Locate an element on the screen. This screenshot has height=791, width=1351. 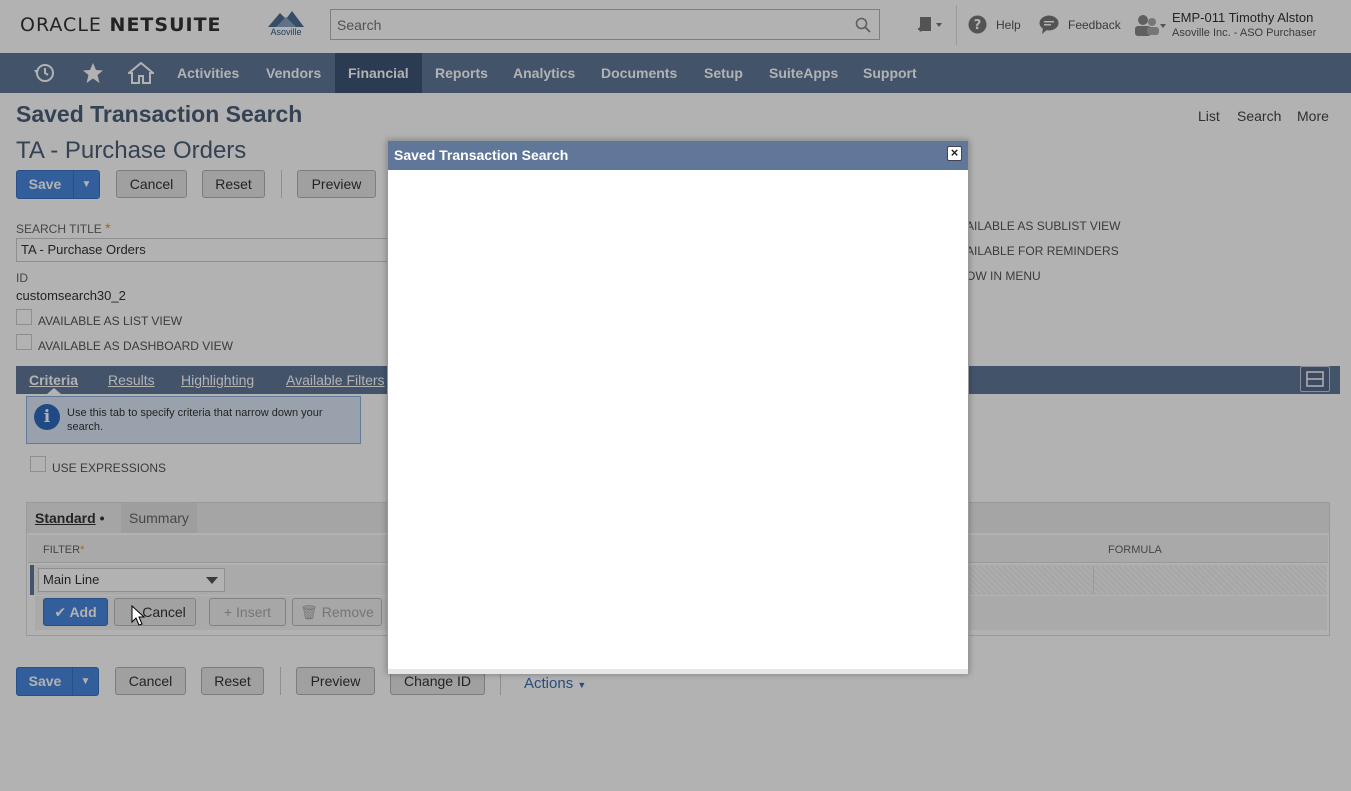
dialog-footer is located at coordinates (678, 671).